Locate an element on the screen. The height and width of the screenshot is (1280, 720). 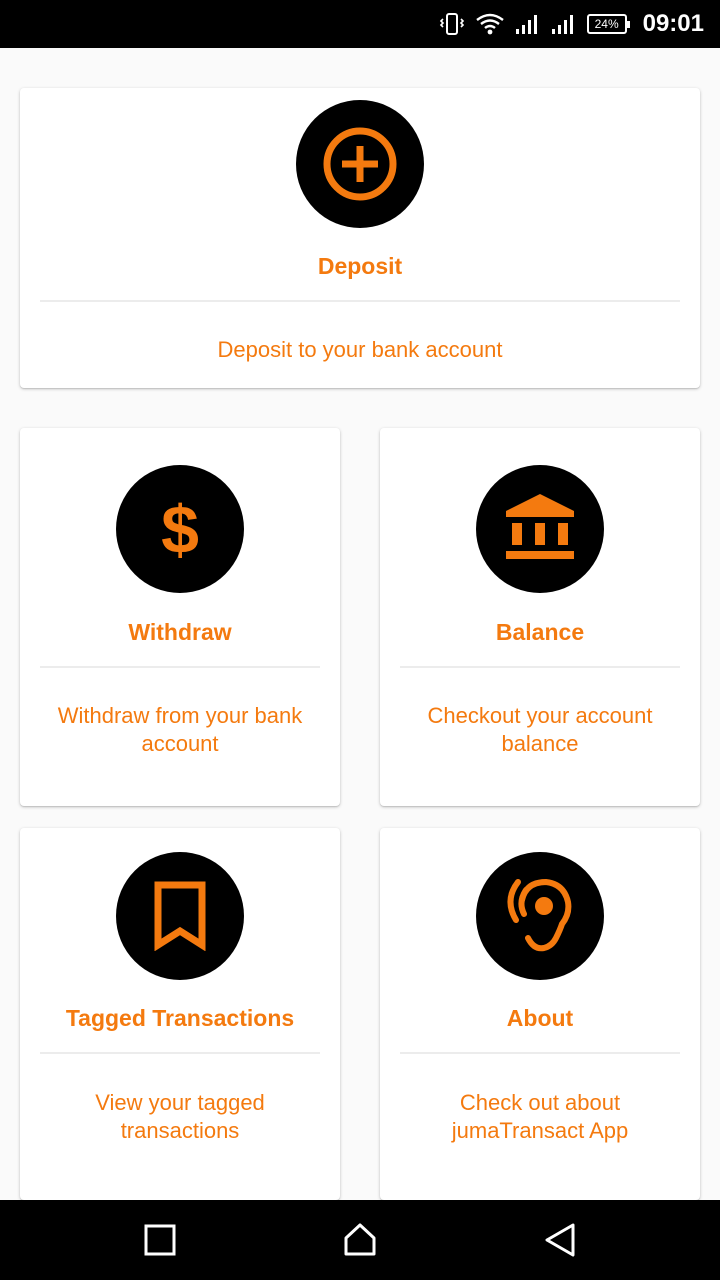
home-icon is located at coordinates (360, 1239).